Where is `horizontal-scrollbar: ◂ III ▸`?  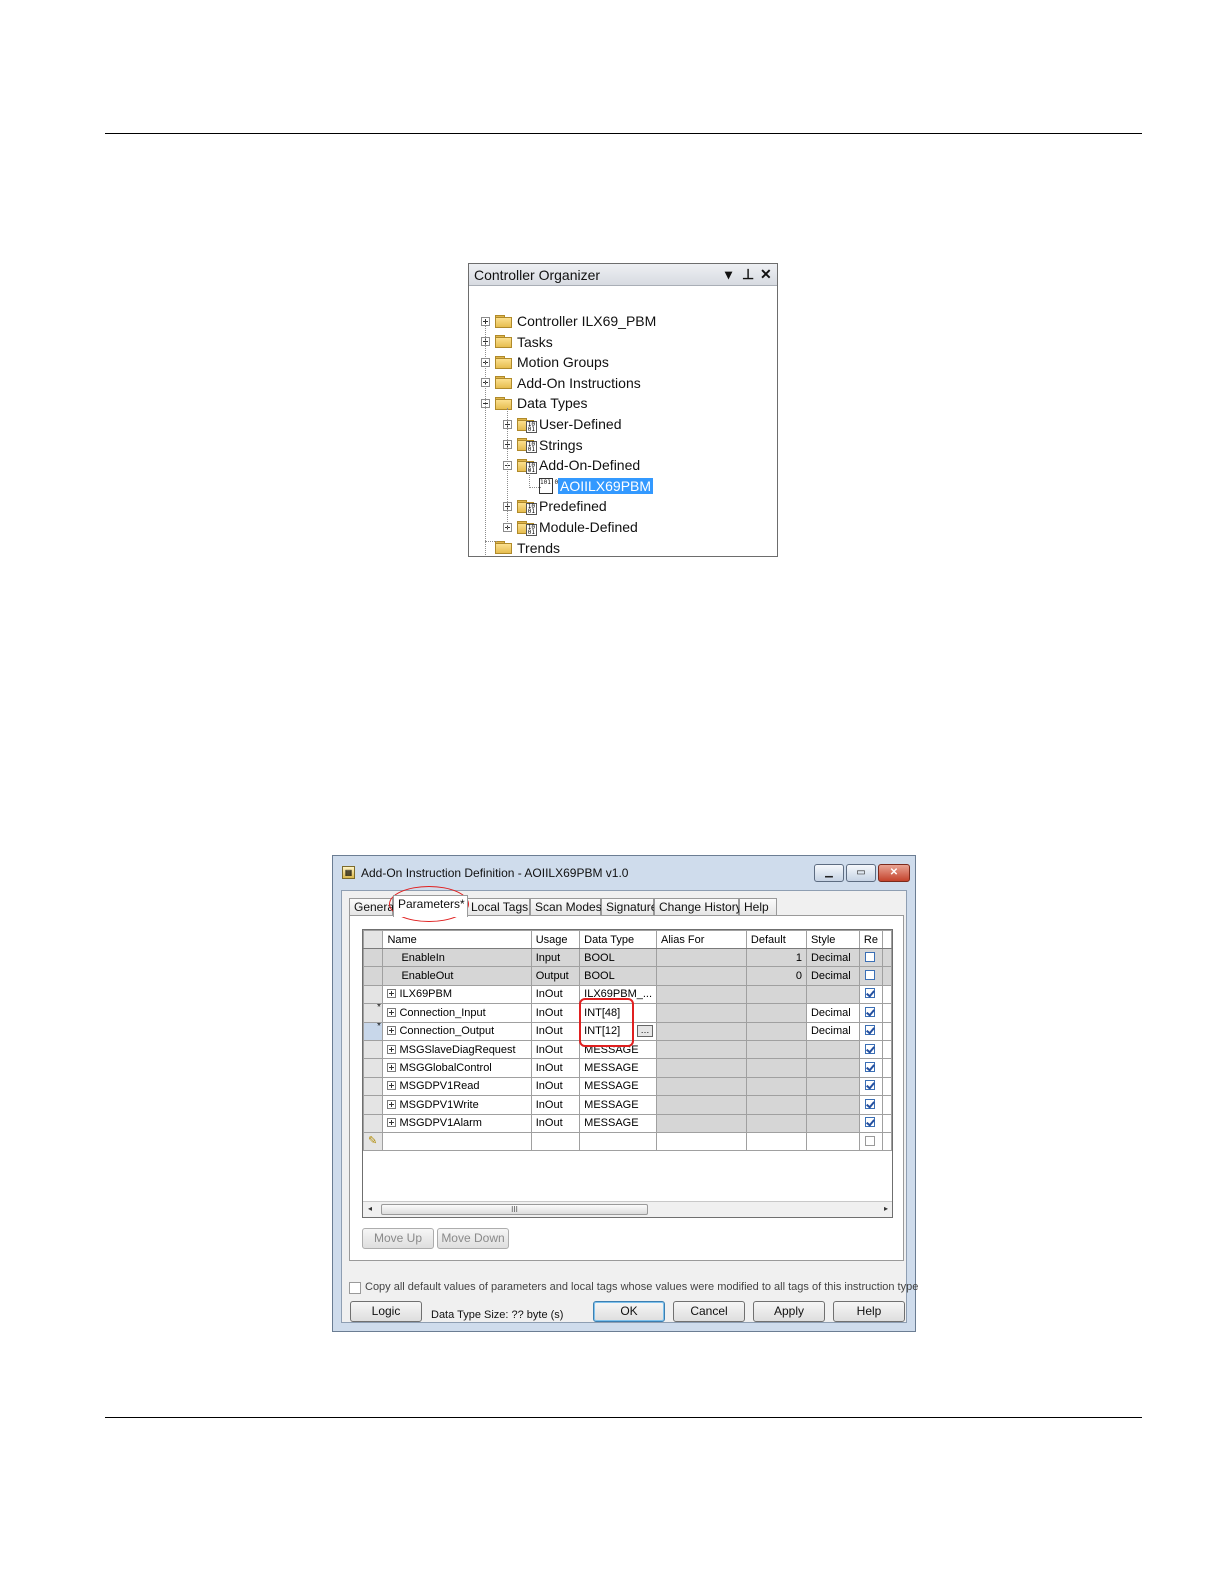
horizontal-scrollbar: ◂ III ▸ is located at coordinates (627, 1209).